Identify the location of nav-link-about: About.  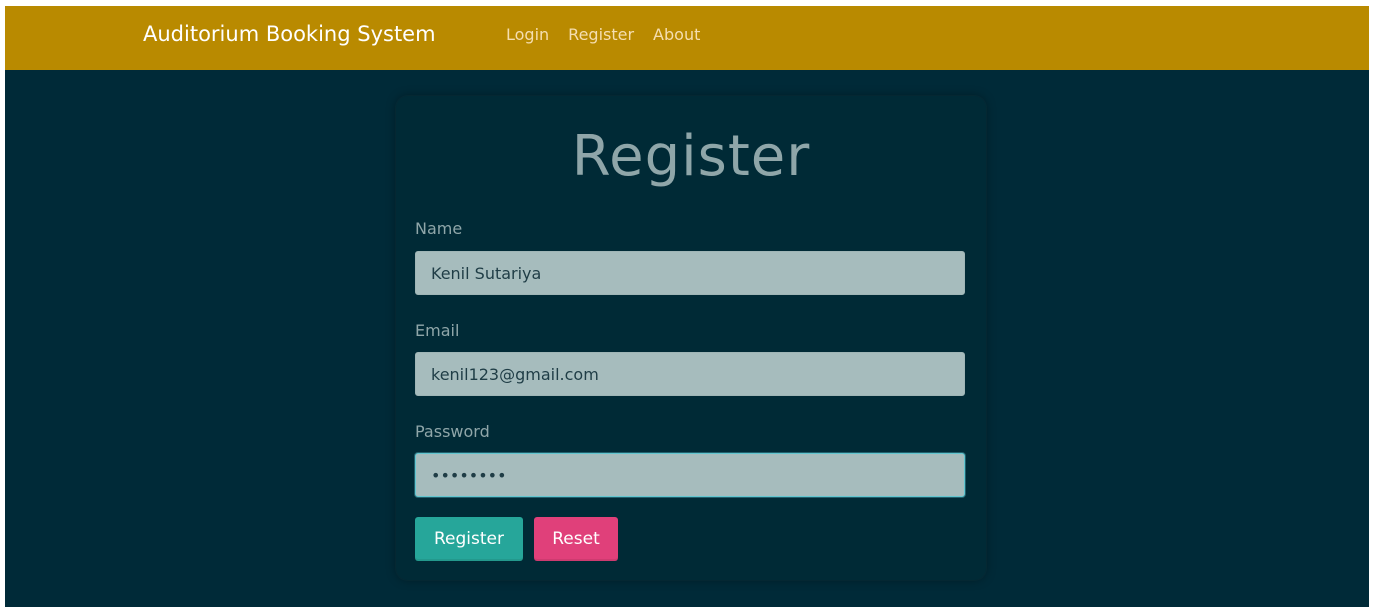
(676, 34).